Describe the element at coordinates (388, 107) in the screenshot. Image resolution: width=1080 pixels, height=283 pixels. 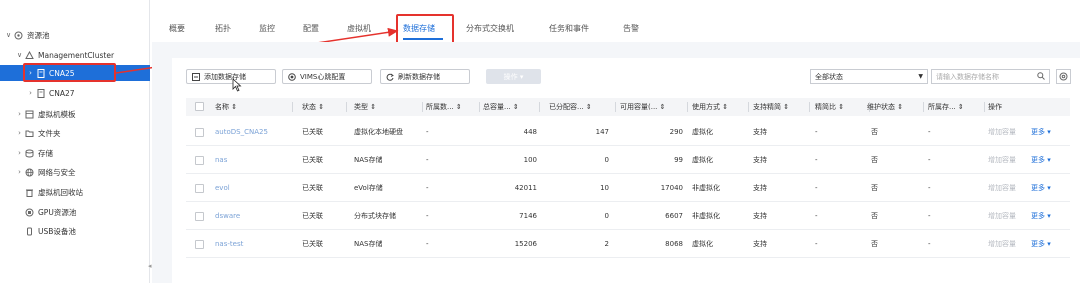
I see `col-type: 类型 ⇕` at that location.